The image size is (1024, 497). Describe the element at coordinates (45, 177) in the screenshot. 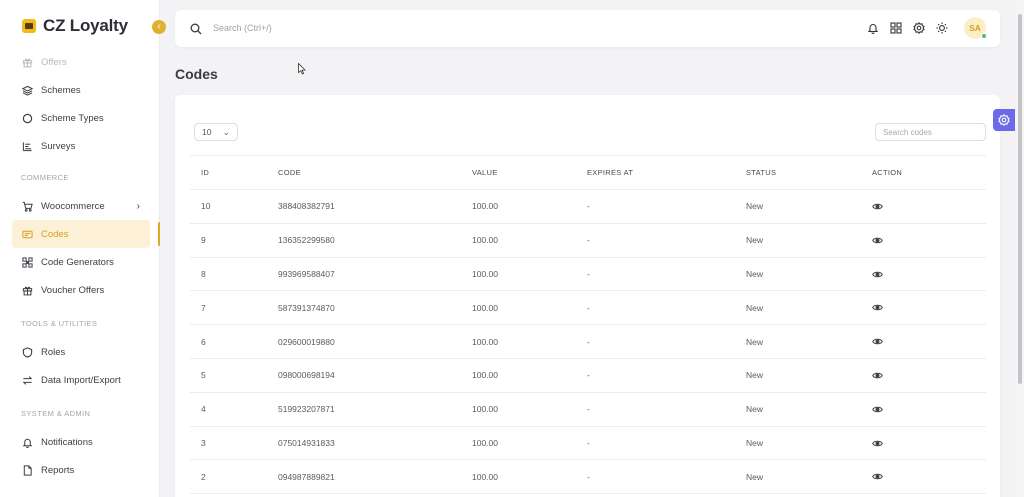

I see `section-label-commerce: COMMERCE` at that location.